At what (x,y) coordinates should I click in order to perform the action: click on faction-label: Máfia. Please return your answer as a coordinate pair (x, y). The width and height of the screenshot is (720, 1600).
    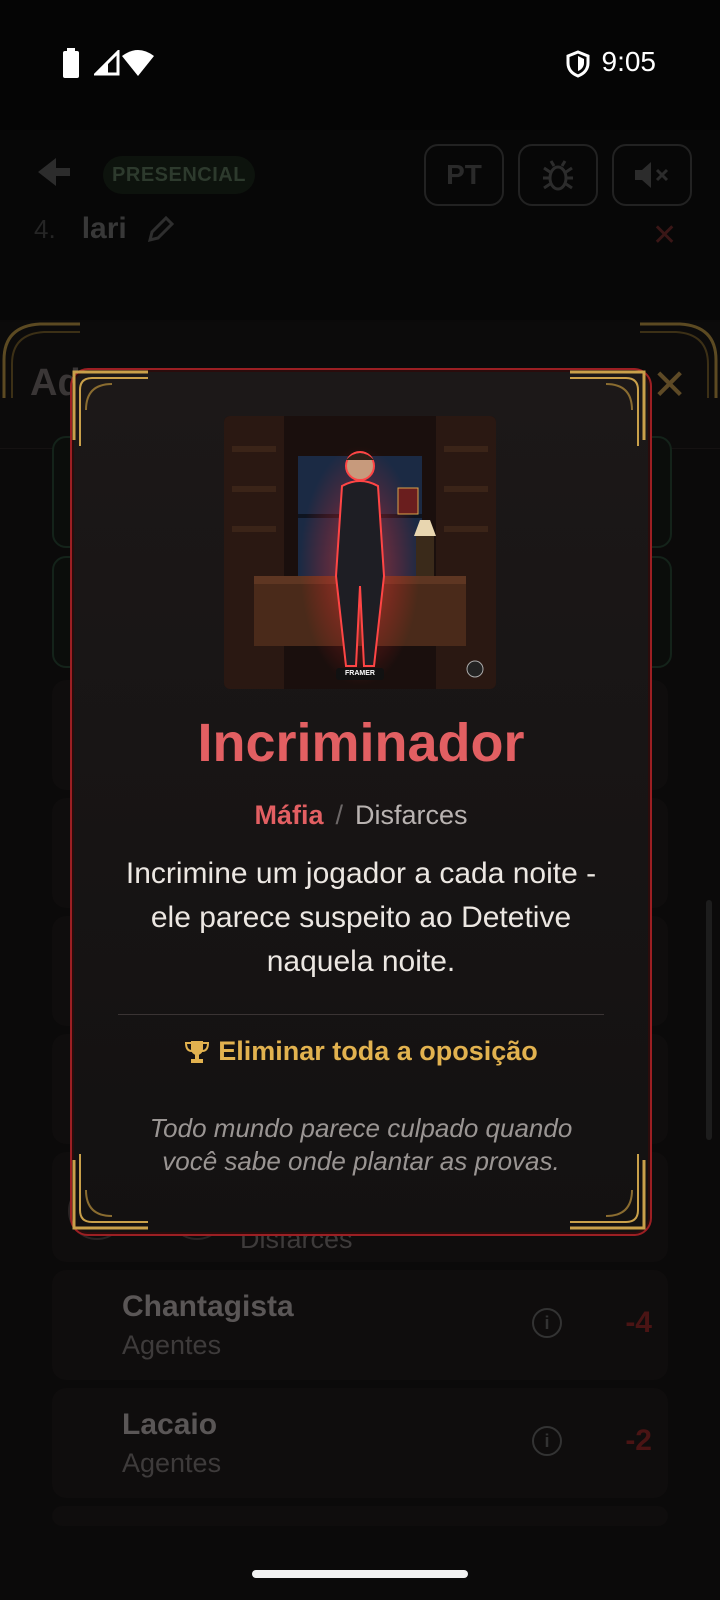
    Looking at the image, I should click on (289, 815).